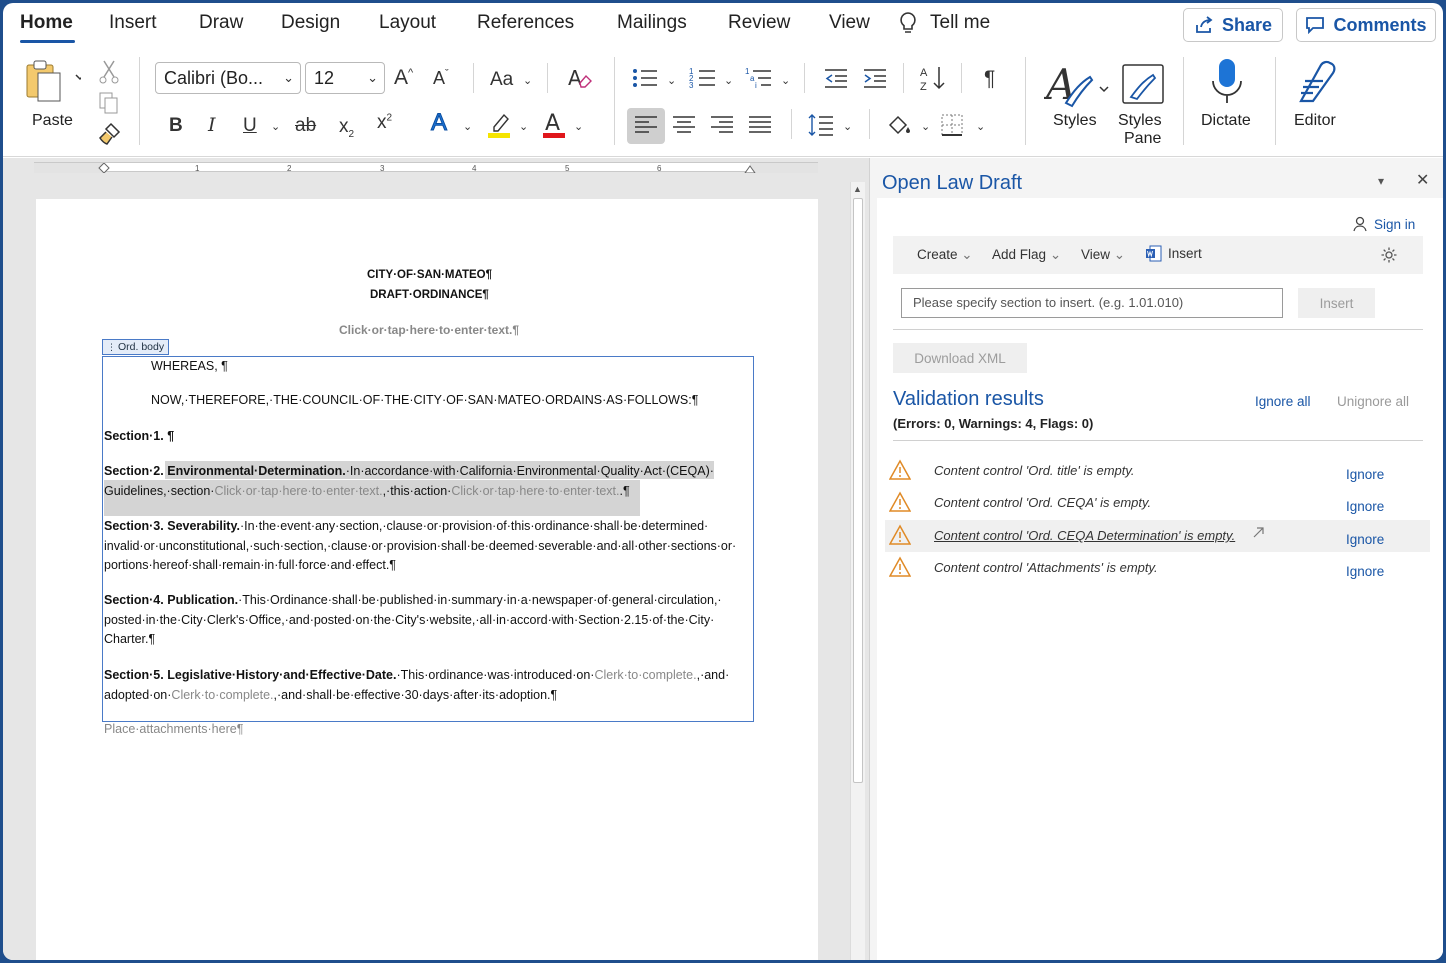 The width and height of the screenshot is (1446, 963). I want to click on download-xml-button: Download XML, so click(960, 358).